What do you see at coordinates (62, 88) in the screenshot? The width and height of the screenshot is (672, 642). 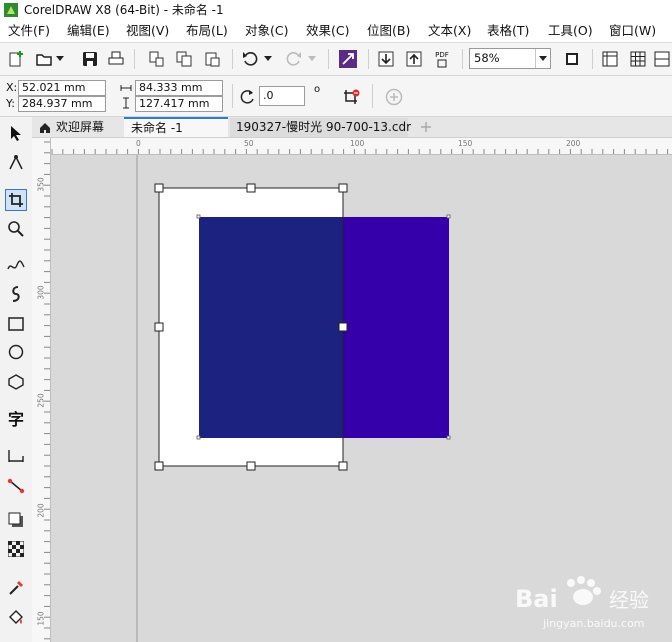 I see `x-position-field: 52.021 mm` at bounding box center [62, 88].